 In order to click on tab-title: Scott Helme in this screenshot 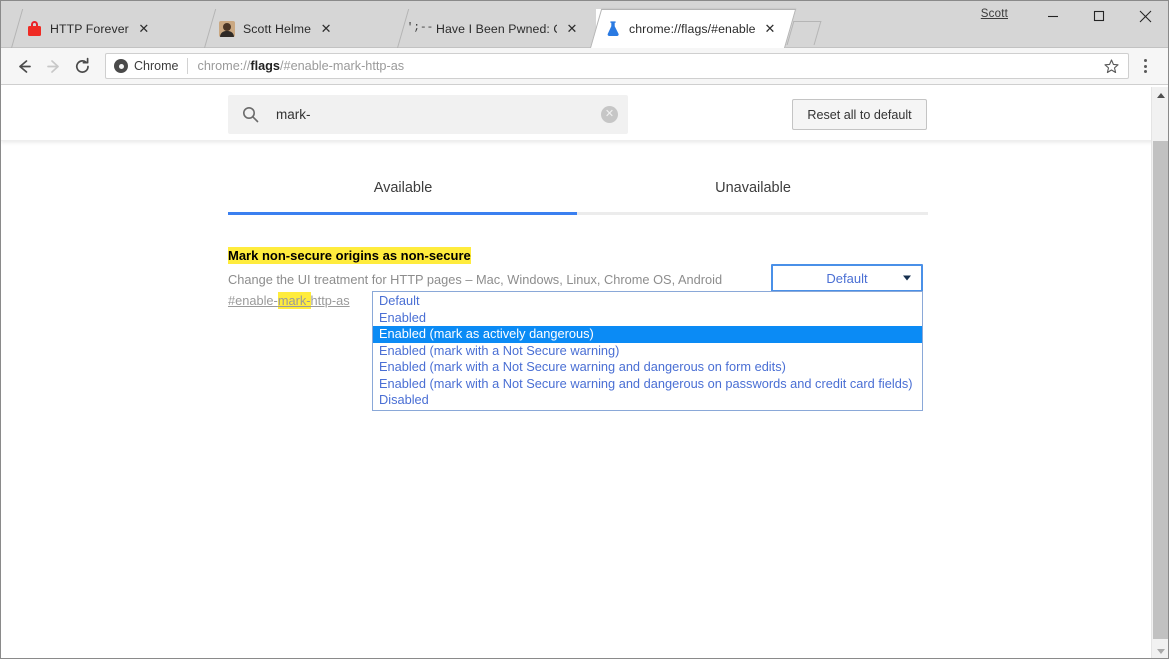, I will do `click(277, 28)`.